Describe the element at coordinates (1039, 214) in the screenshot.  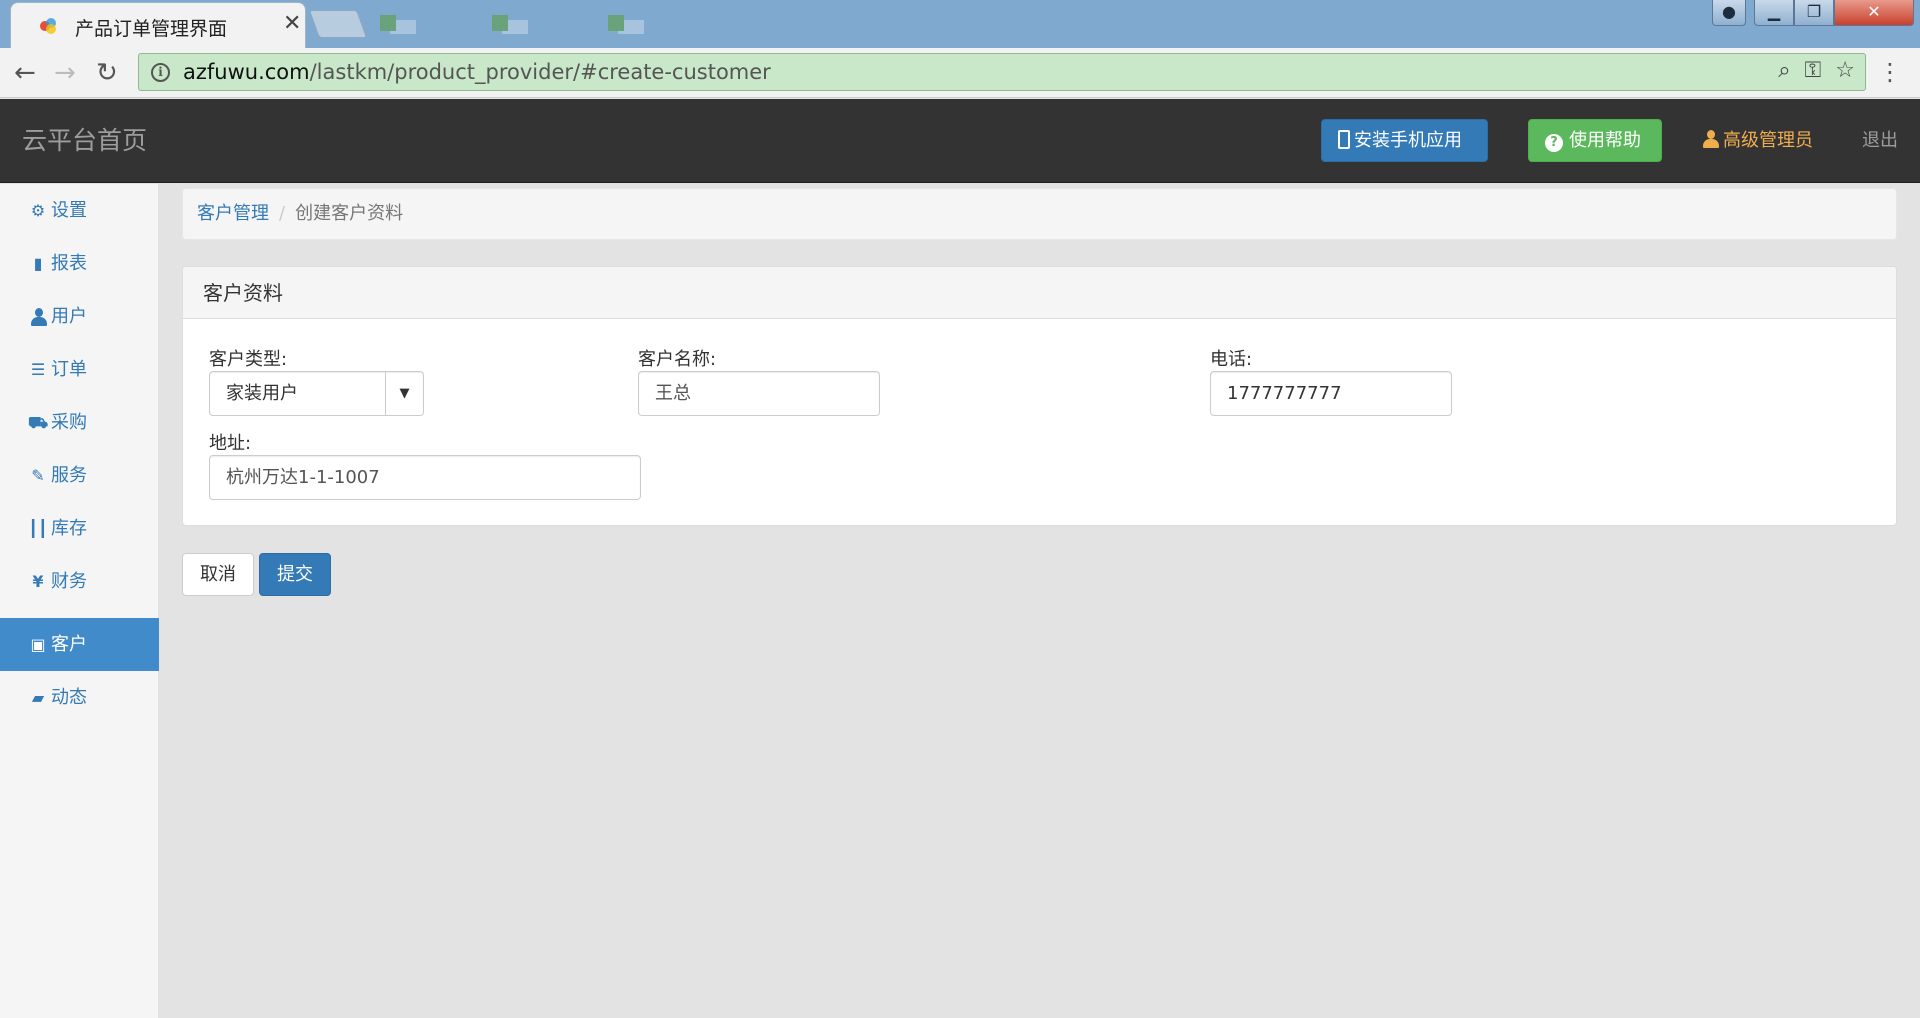
I see `breadcrumb: 客户管理 / 创建客户资料` at that location.